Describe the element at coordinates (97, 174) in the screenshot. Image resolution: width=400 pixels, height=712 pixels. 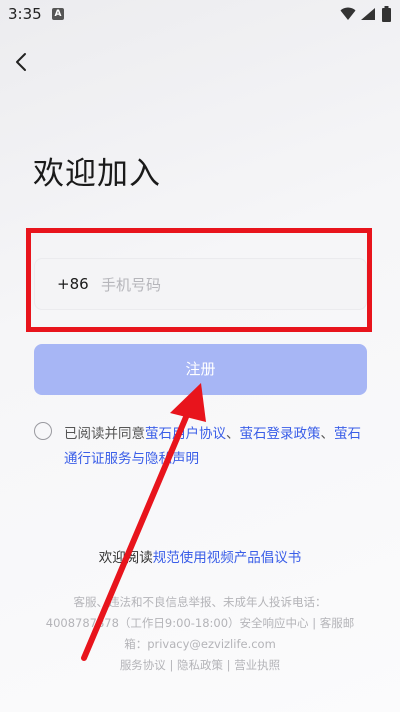
I see `page-title: 欢迎加入` at that location.